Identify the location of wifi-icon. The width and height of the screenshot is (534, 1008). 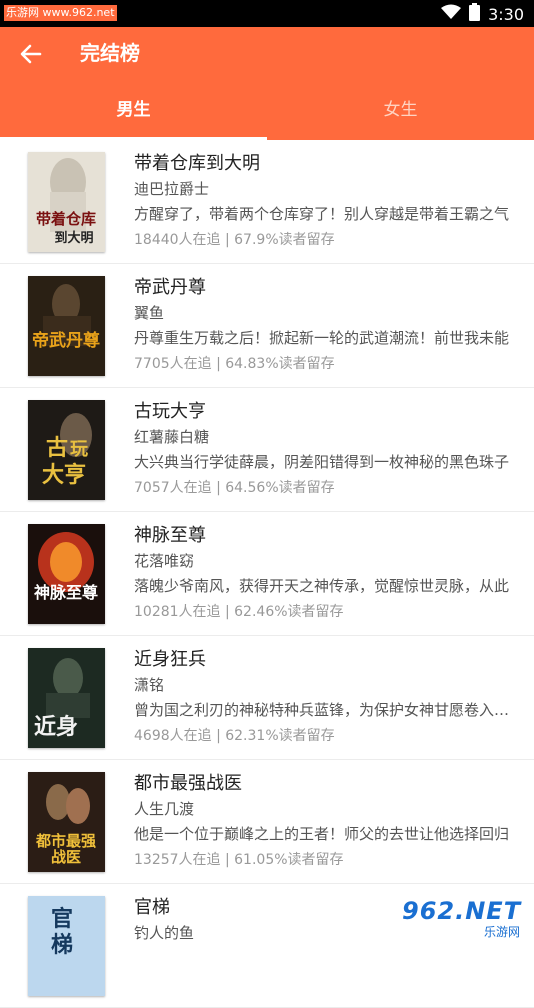
(451, 14).